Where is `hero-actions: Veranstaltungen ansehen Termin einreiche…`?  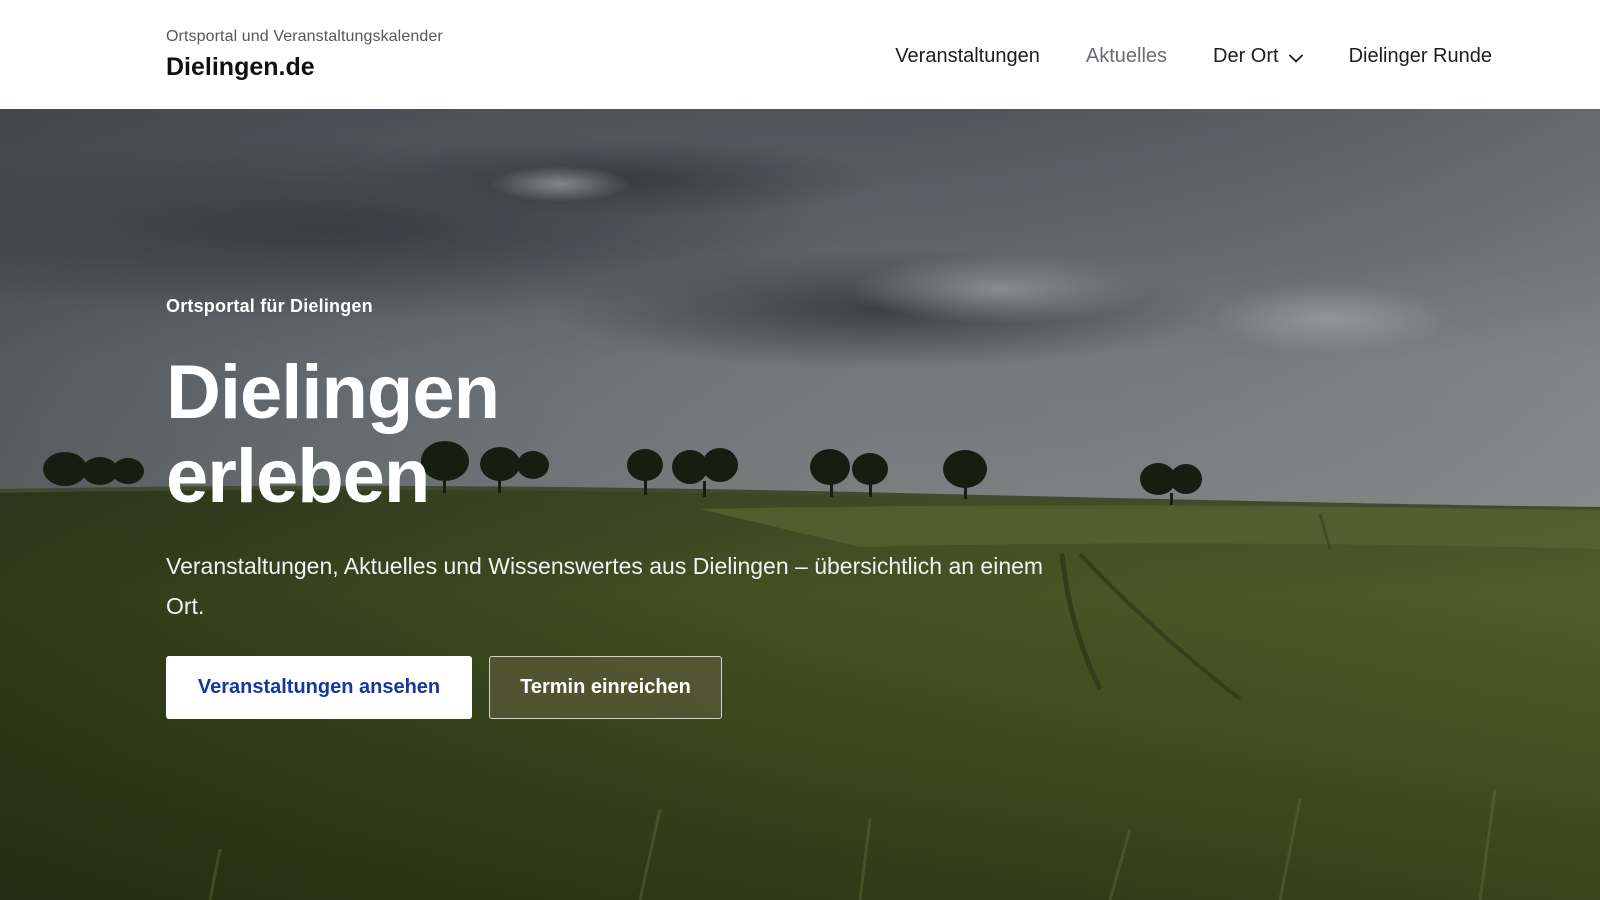
hero-actions: Veranstaltungen ansehen Termin einreiche… is located at coordinates (626, 687).